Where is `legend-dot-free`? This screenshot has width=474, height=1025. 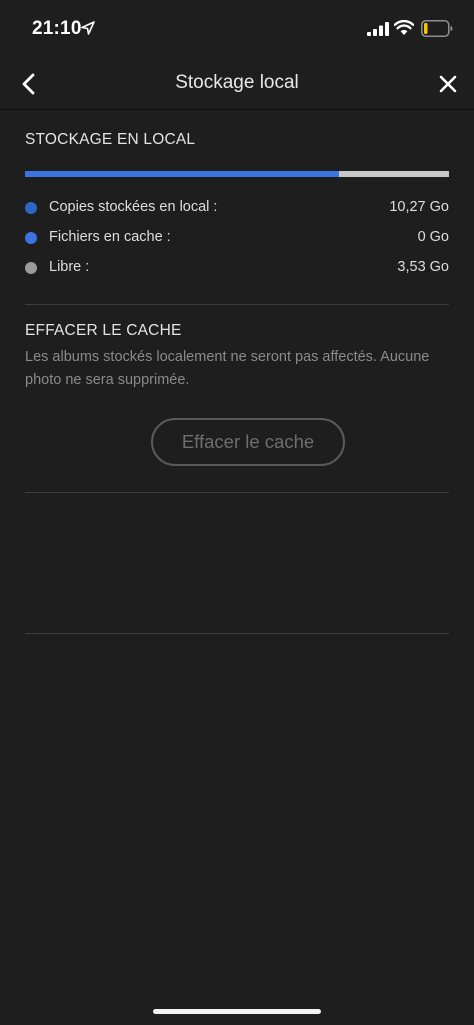
legend-dot-free is located at coordinates (31, 268).